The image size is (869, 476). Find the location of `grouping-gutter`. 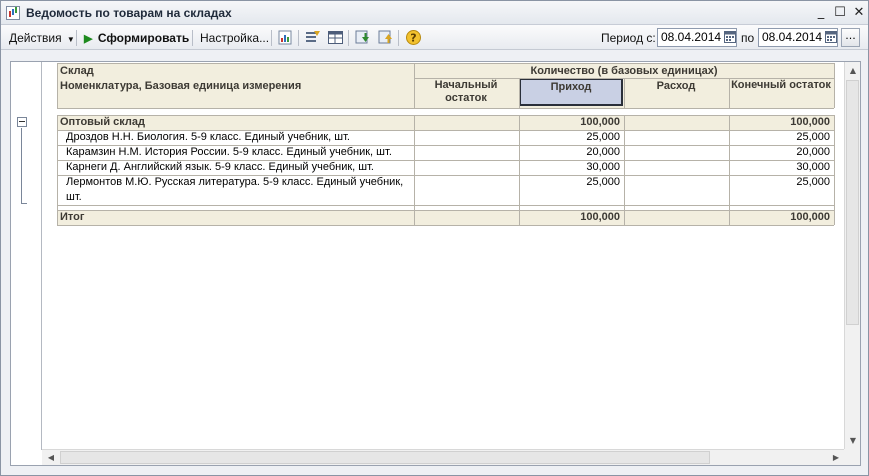

grouping-gutter is located at coordinates (26, 256).